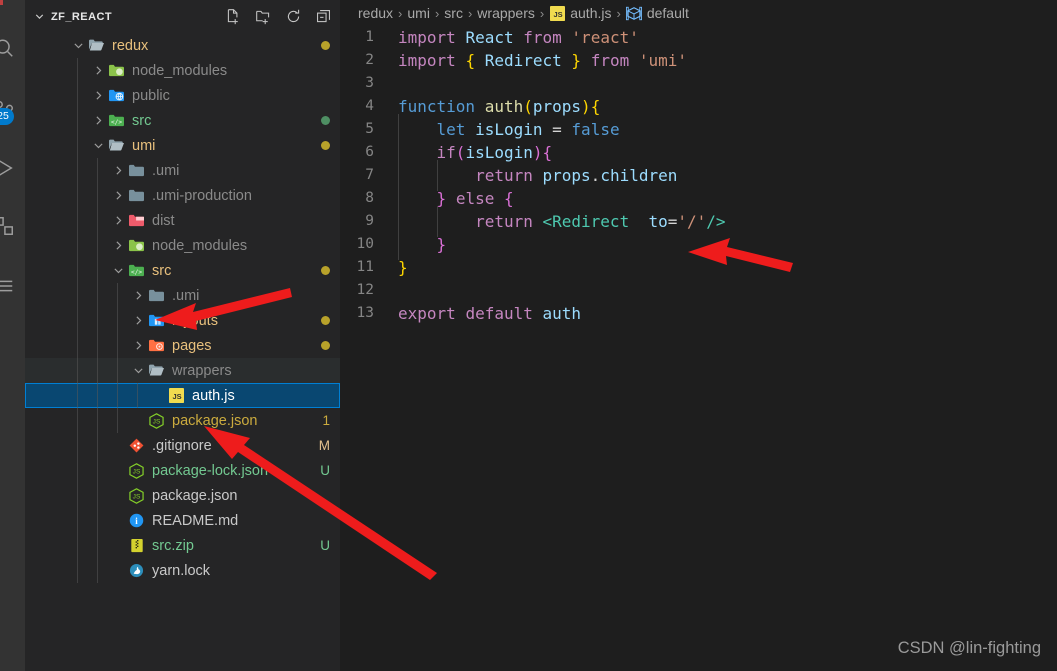  Describe the element at coordinates (11, 168) in the screenshot. I see `run-debug-icon` at that location.